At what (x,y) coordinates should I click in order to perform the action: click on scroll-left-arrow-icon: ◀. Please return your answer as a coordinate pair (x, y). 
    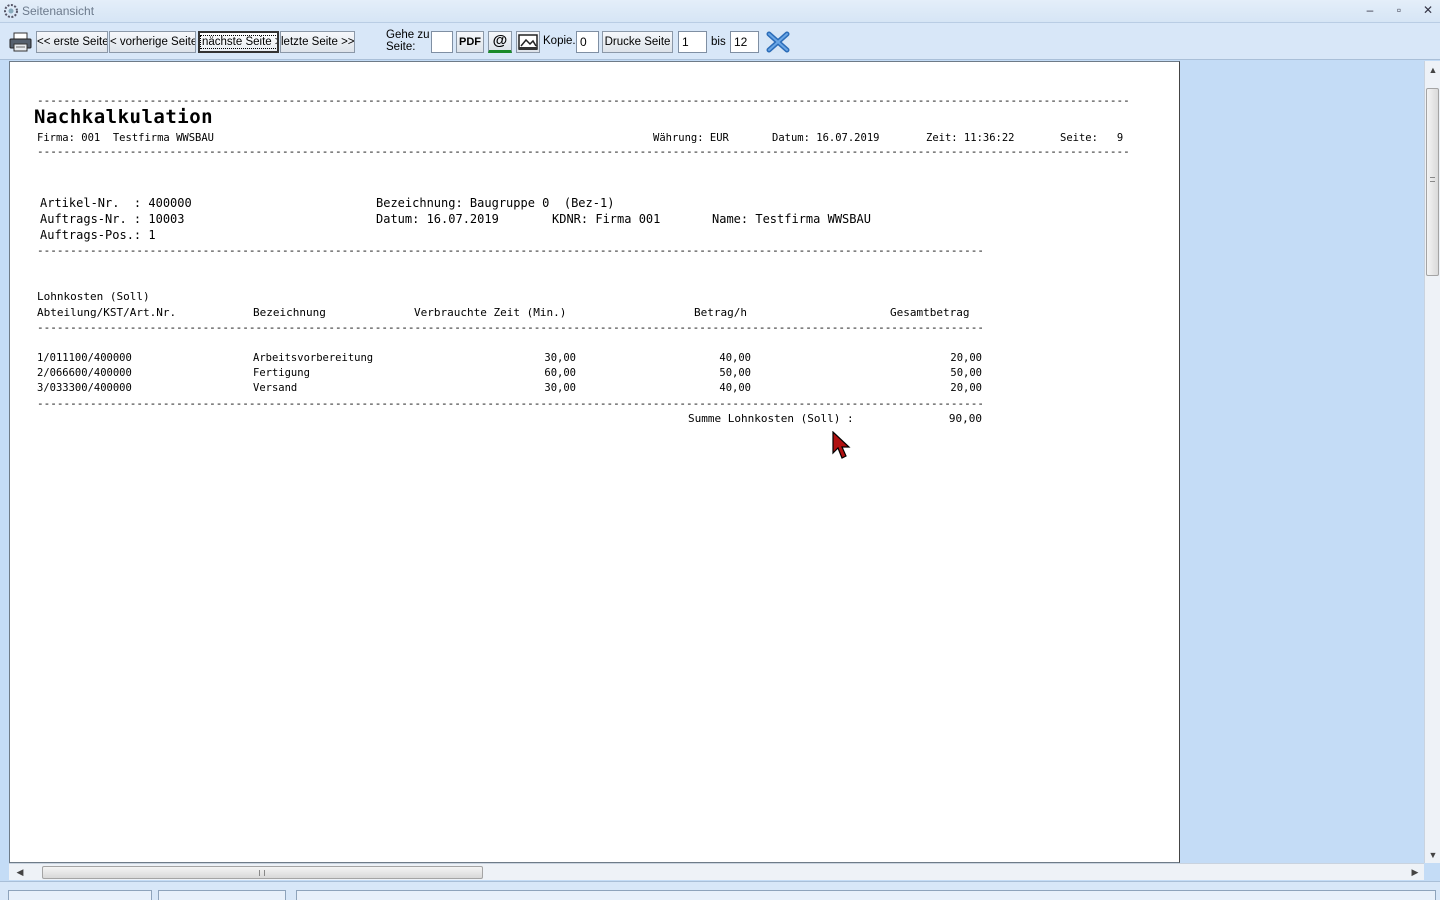
    Looking at the image, I should click on (20, 872).